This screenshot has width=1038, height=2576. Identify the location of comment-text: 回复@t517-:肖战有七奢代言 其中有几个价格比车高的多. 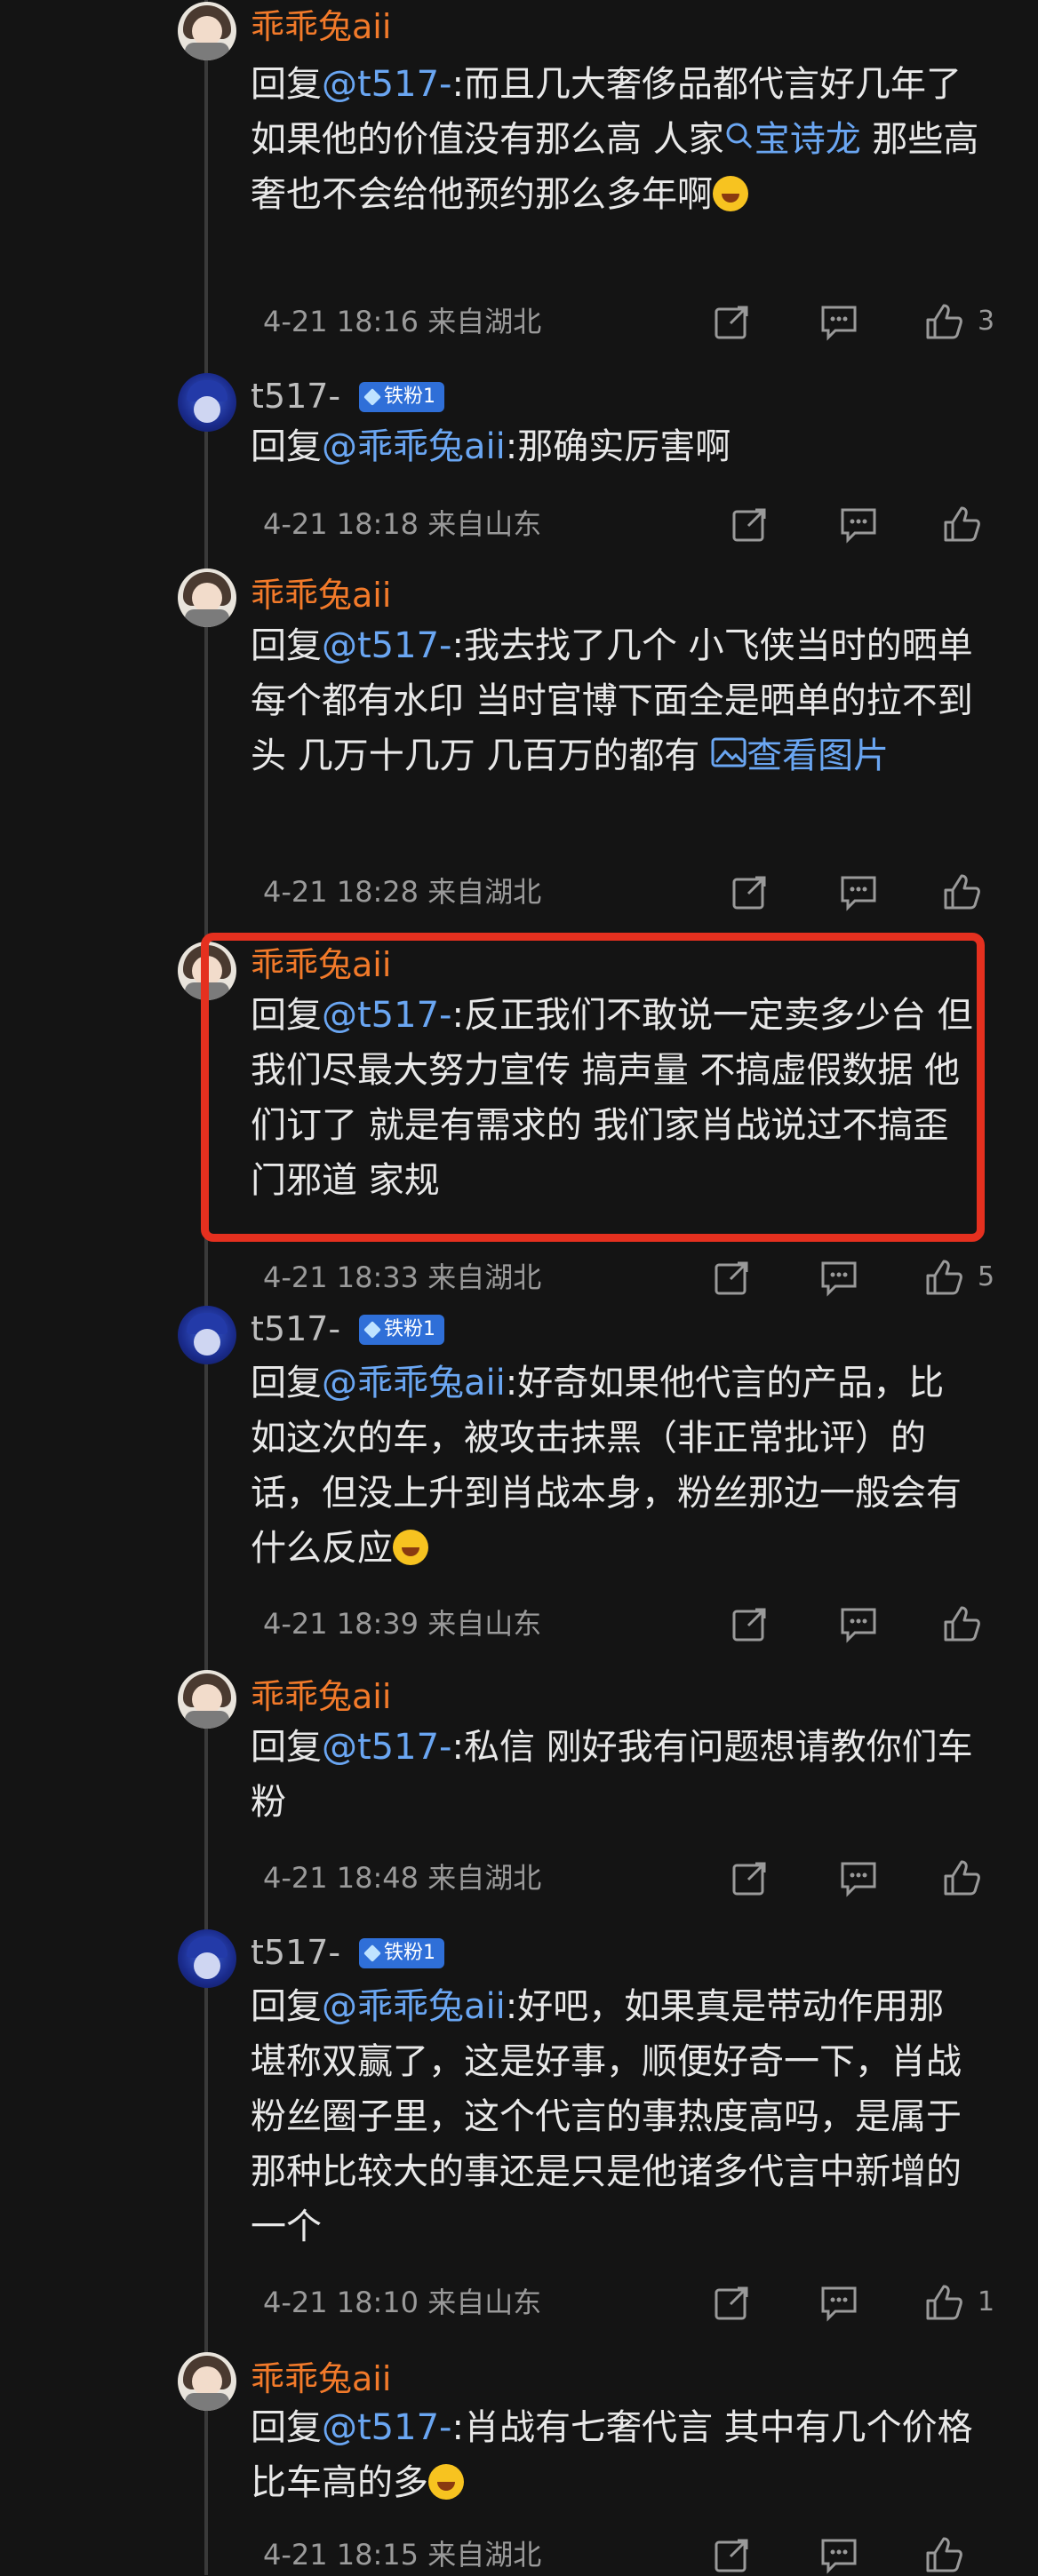
(612, 2455).